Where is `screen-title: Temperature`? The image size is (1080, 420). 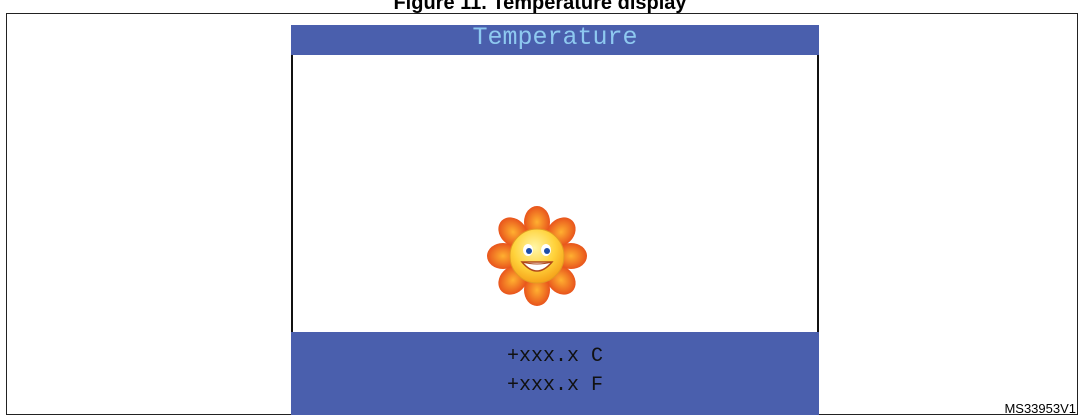 screen-title: Temperature is located at coordinates (555, 37).